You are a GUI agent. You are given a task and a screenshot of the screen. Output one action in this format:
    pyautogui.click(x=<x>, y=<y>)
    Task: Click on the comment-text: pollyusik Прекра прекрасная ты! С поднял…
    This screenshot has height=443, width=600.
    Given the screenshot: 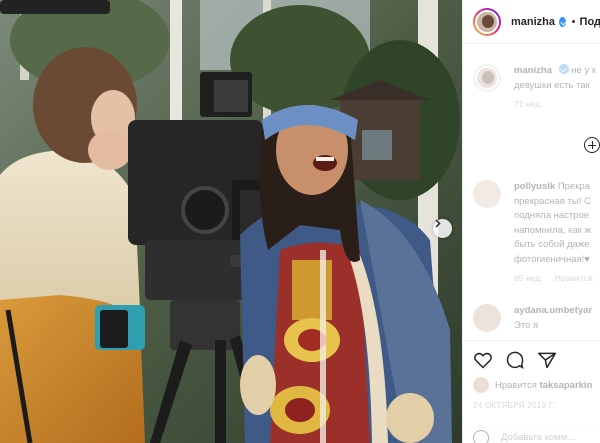 What is the action you would take?
    pyautogui.click(x=552, y=223)
    